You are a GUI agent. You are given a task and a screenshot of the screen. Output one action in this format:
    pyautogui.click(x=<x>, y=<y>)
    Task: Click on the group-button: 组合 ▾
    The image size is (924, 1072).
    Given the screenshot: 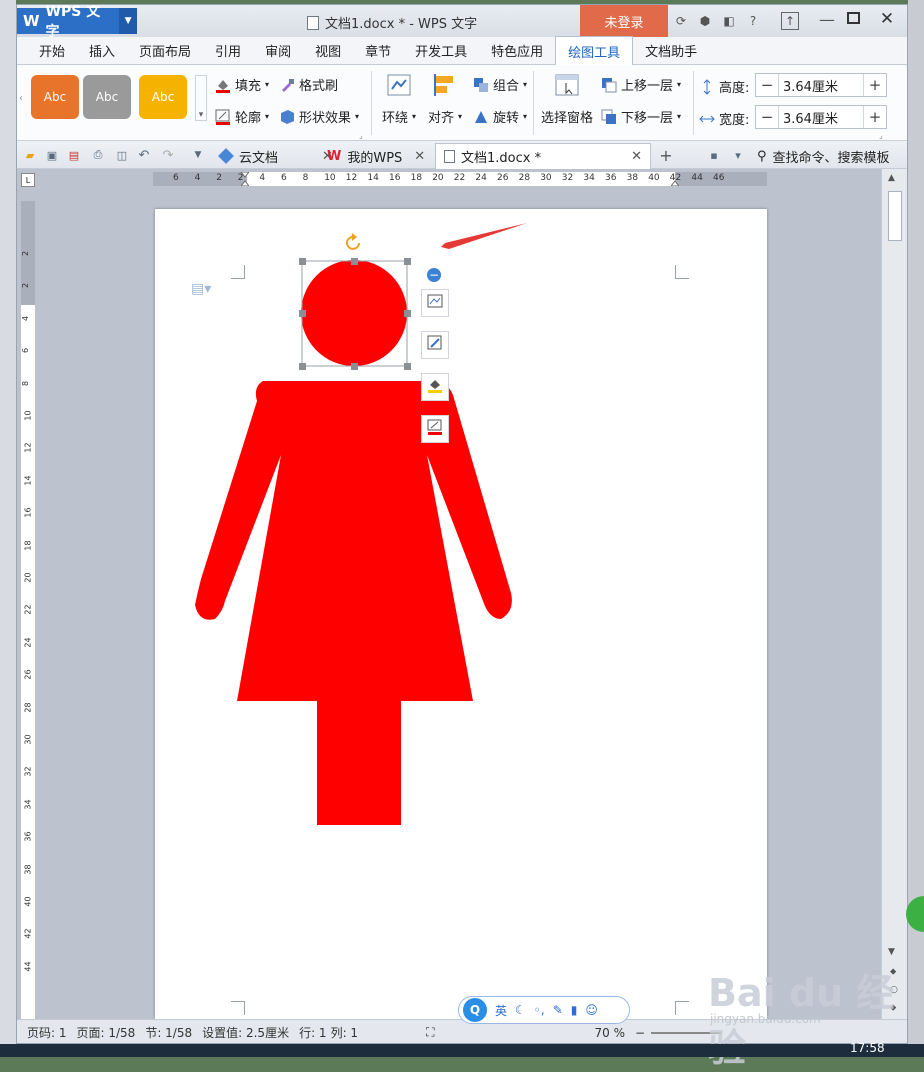 What is the action you would take?
    pyautogui.click(x=500, y=84)
    